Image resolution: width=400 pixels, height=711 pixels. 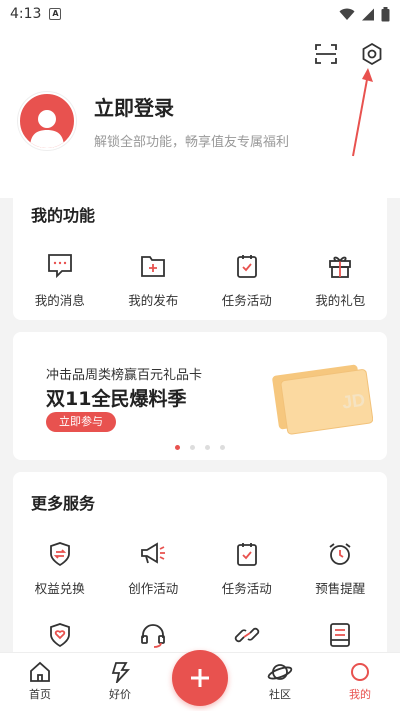 I want to click on lightning-icon, so click(x=121, y=672).